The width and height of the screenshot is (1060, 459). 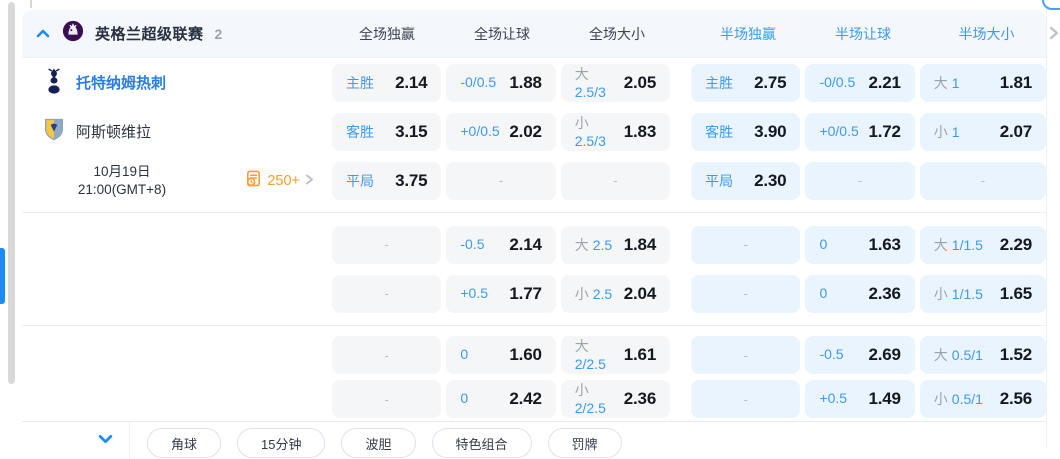 What do you see at coordinates (746, 180) in the screenshot?
I see `odds-cell: 平局 2.30` at bounding box center [746, 180].